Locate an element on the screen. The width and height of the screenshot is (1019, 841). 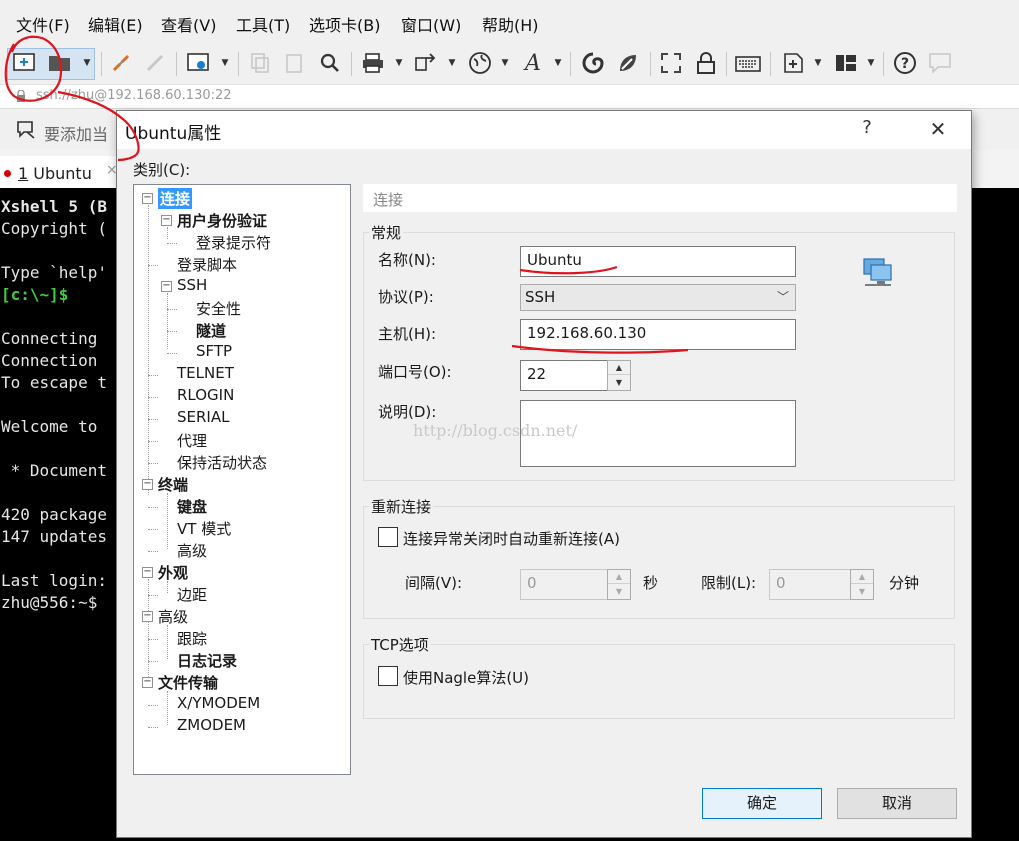
copy-icon is located at coordinates (260, 63).